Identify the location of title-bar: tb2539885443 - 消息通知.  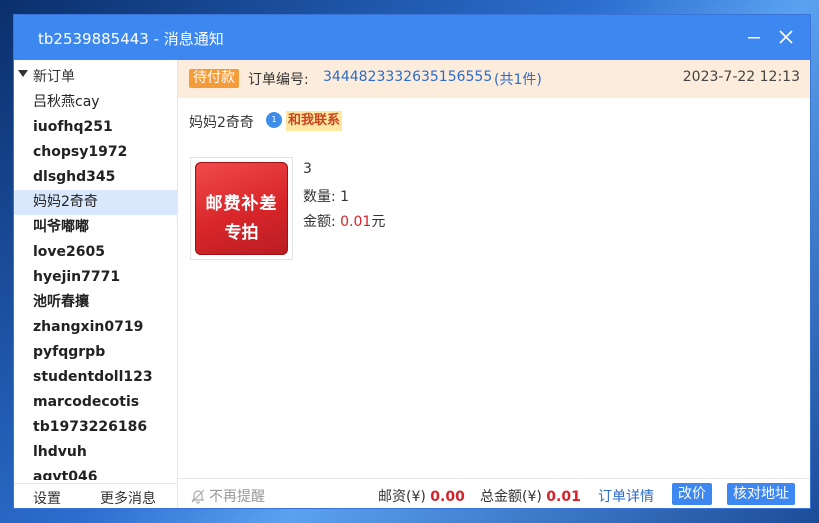
(412, 37).